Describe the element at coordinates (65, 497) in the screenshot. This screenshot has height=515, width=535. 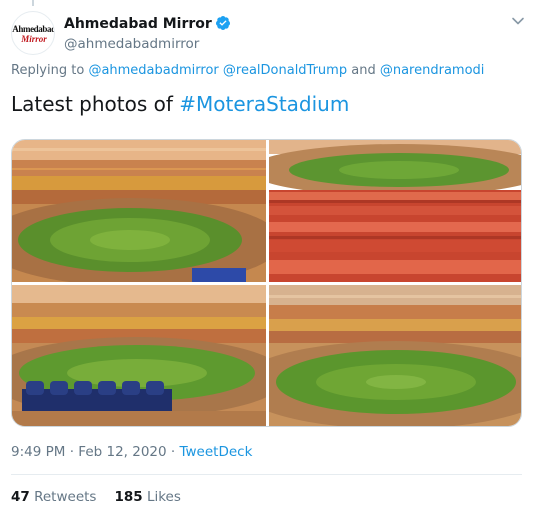
I see `retweets-label: Retweets` at that location.